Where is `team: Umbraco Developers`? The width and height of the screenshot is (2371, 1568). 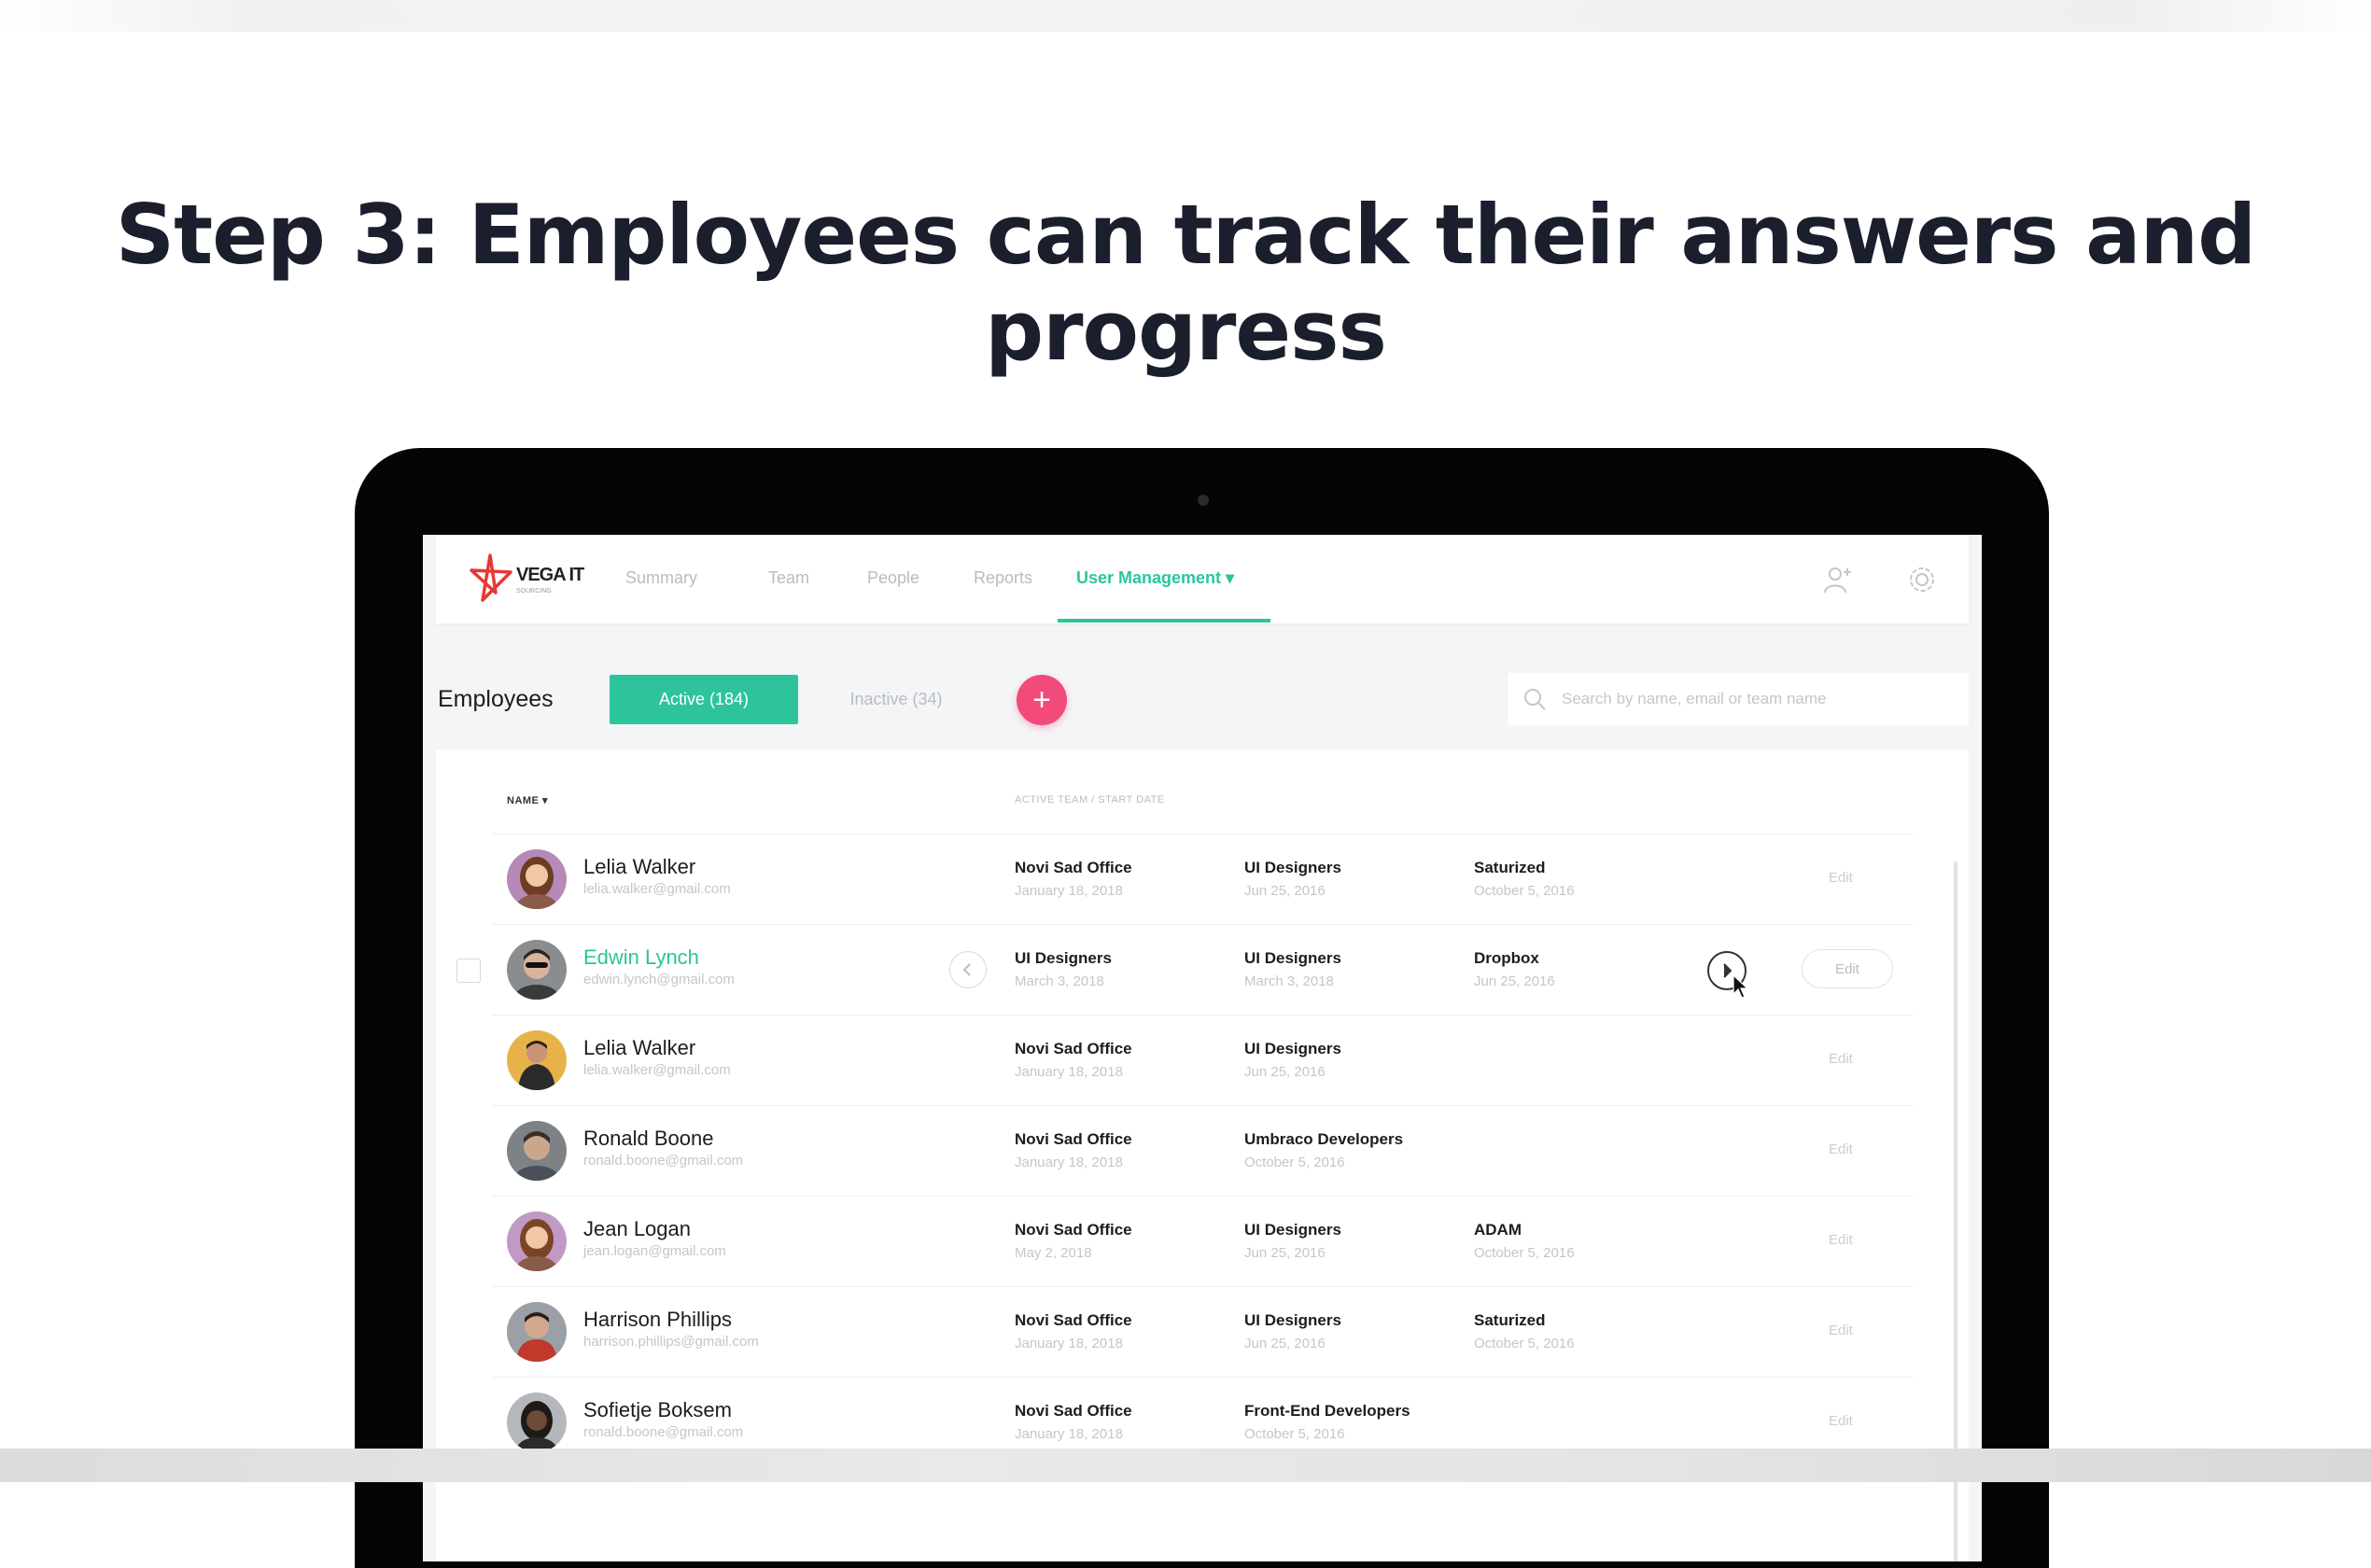 team: Umbraco Developers is located at coordinates (1324, 1139).